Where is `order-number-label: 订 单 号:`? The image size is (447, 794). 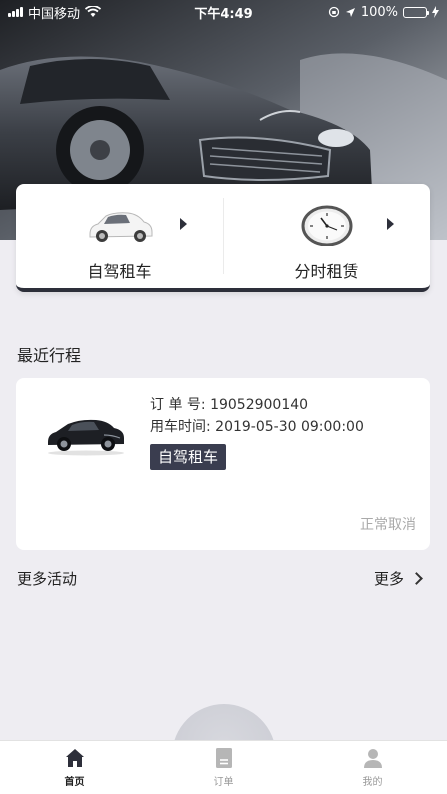 order-number-label: 订 单 号: is located at coordinates (178, 405).